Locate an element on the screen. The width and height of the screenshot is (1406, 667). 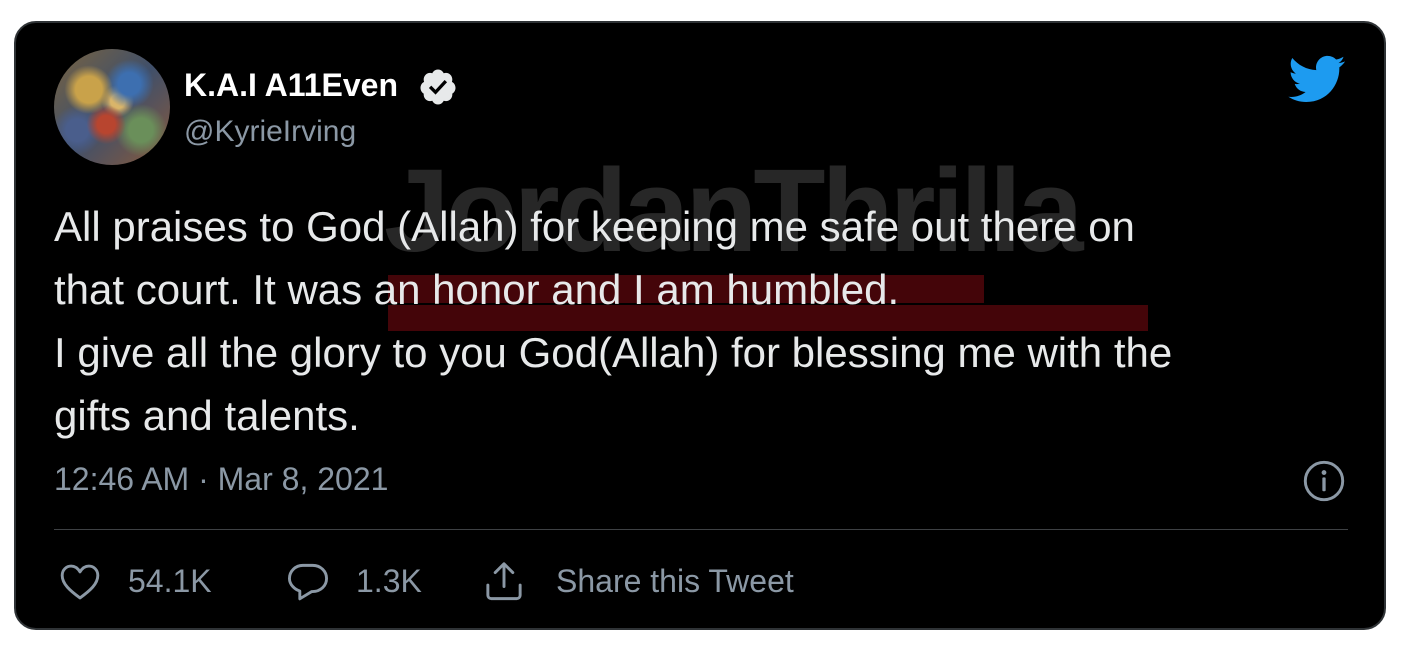
divider is located at coordinates (701, 529).